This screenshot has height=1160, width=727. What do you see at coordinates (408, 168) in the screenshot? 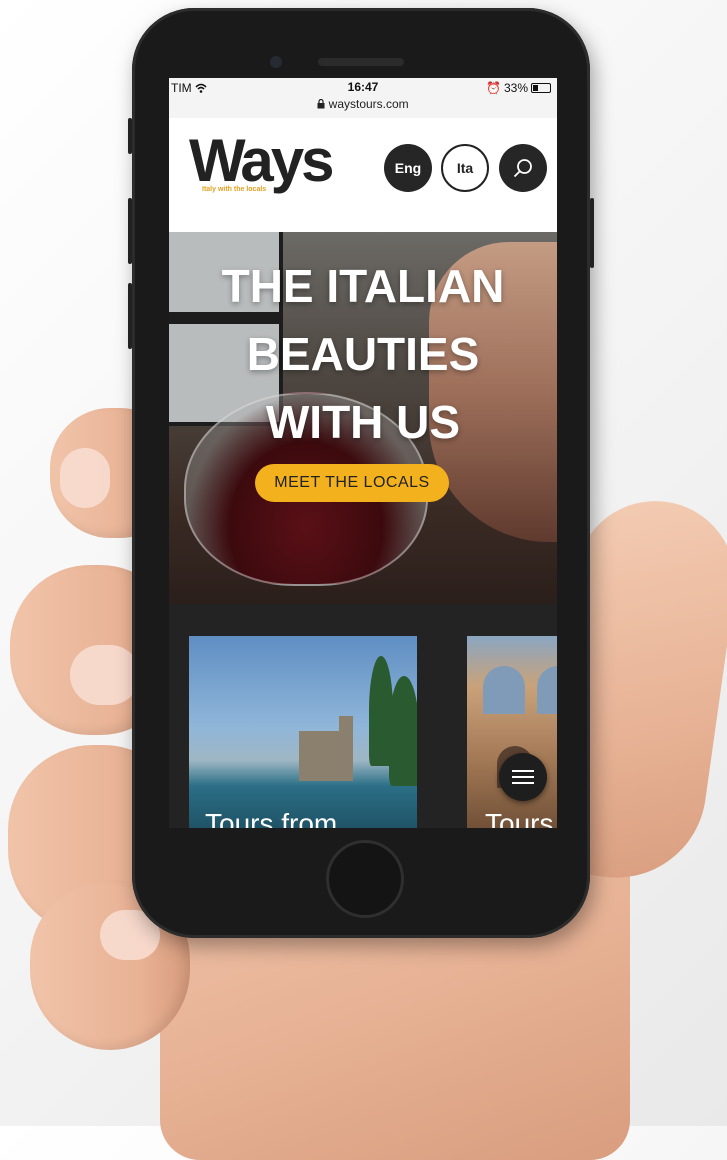
I see `language-eng-button: Eng` at bounding box center [408, 168].